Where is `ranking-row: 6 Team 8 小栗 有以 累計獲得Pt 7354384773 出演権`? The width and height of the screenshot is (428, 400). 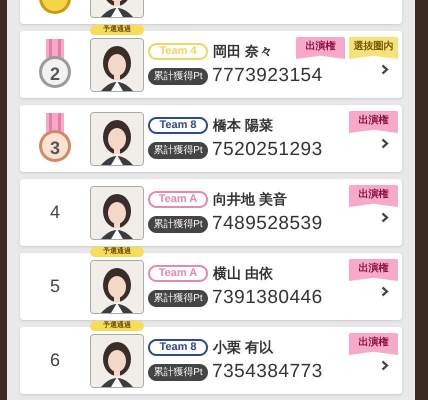
ranking-row: 6 Team 8 小栗 有以 累計獲得Pt 7354384773 出演権 is located at coordinates (211, 360).